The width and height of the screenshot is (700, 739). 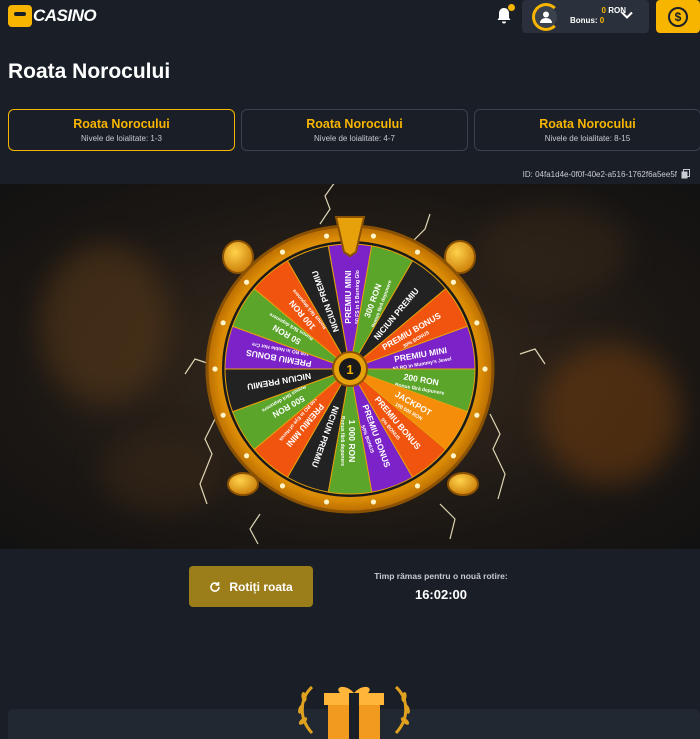 What do you see at coordinates (587, 138) in the screenshot?
I see `tab-subtitle: Nivele de loialitate: 8-15` at bounding box center [587, 138].